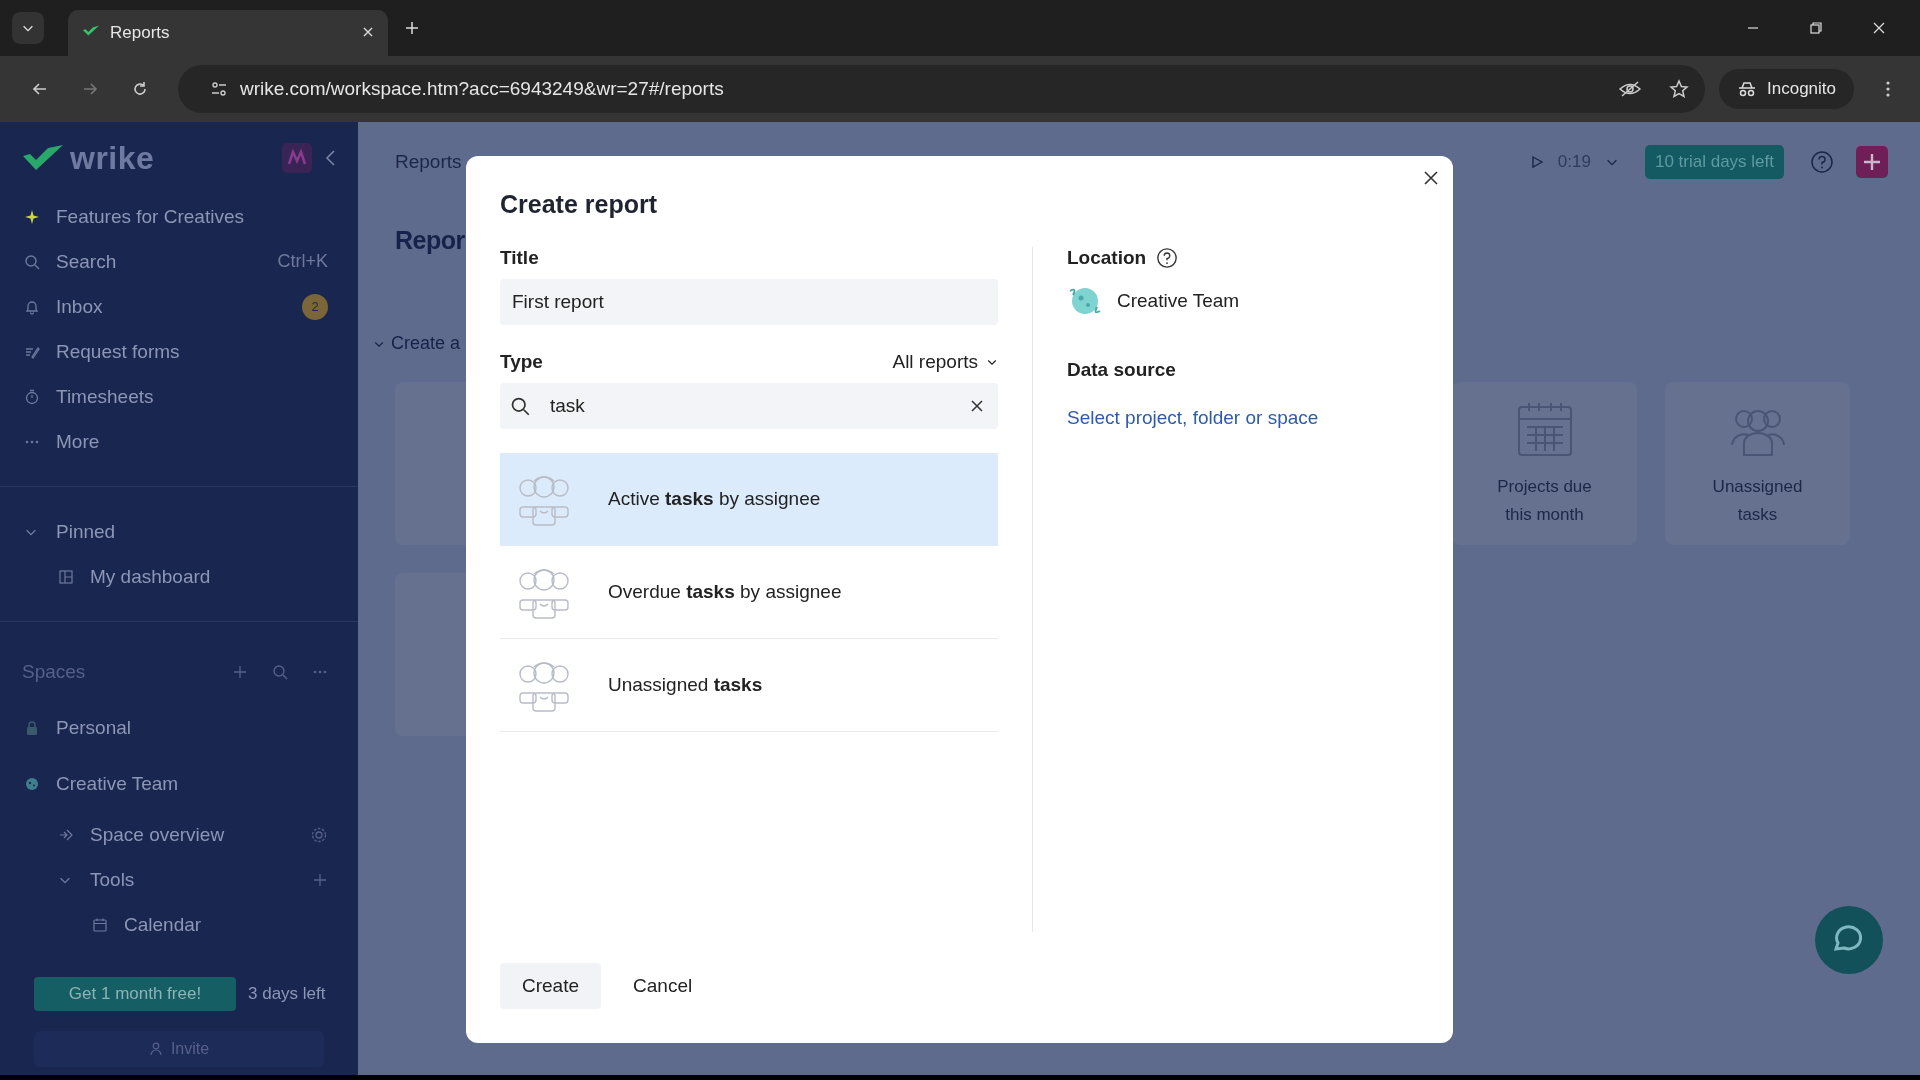 The image size is (1920, 1080). I want to click on tree-item: Creative Team, so click(179, 784).